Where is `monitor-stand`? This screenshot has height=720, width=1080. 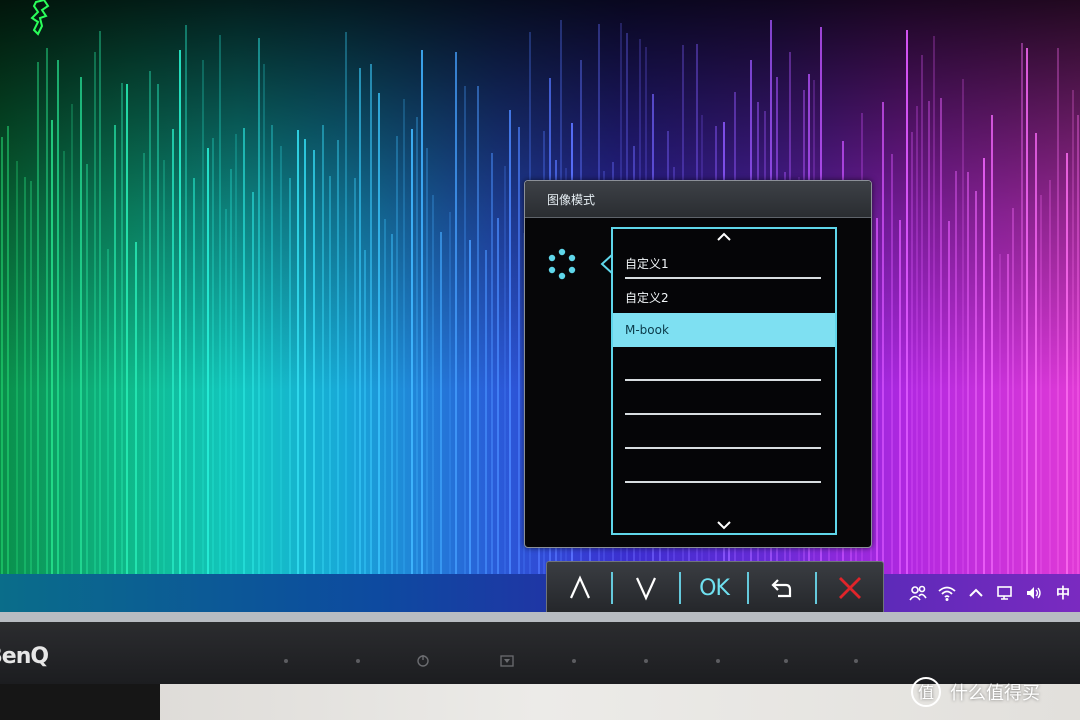
monitor-stand is located at coordinates (80, 702).